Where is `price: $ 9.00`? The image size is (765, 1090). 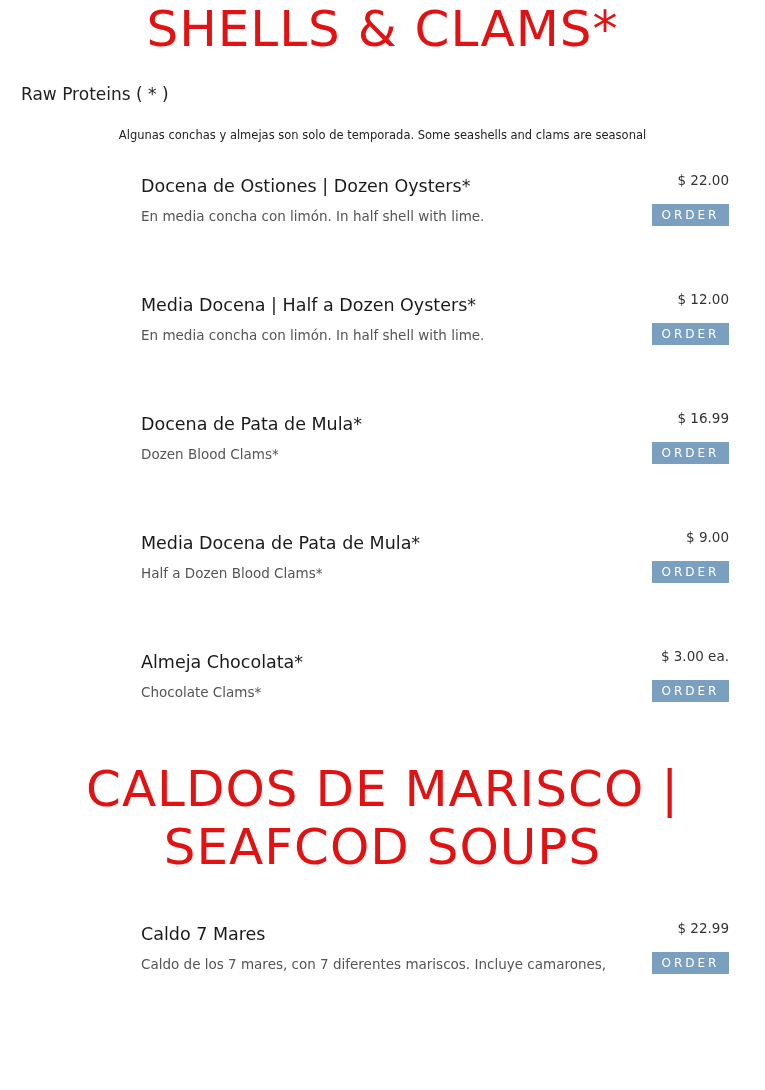 price: $ 9.00 is located at coordinates (707, 537).